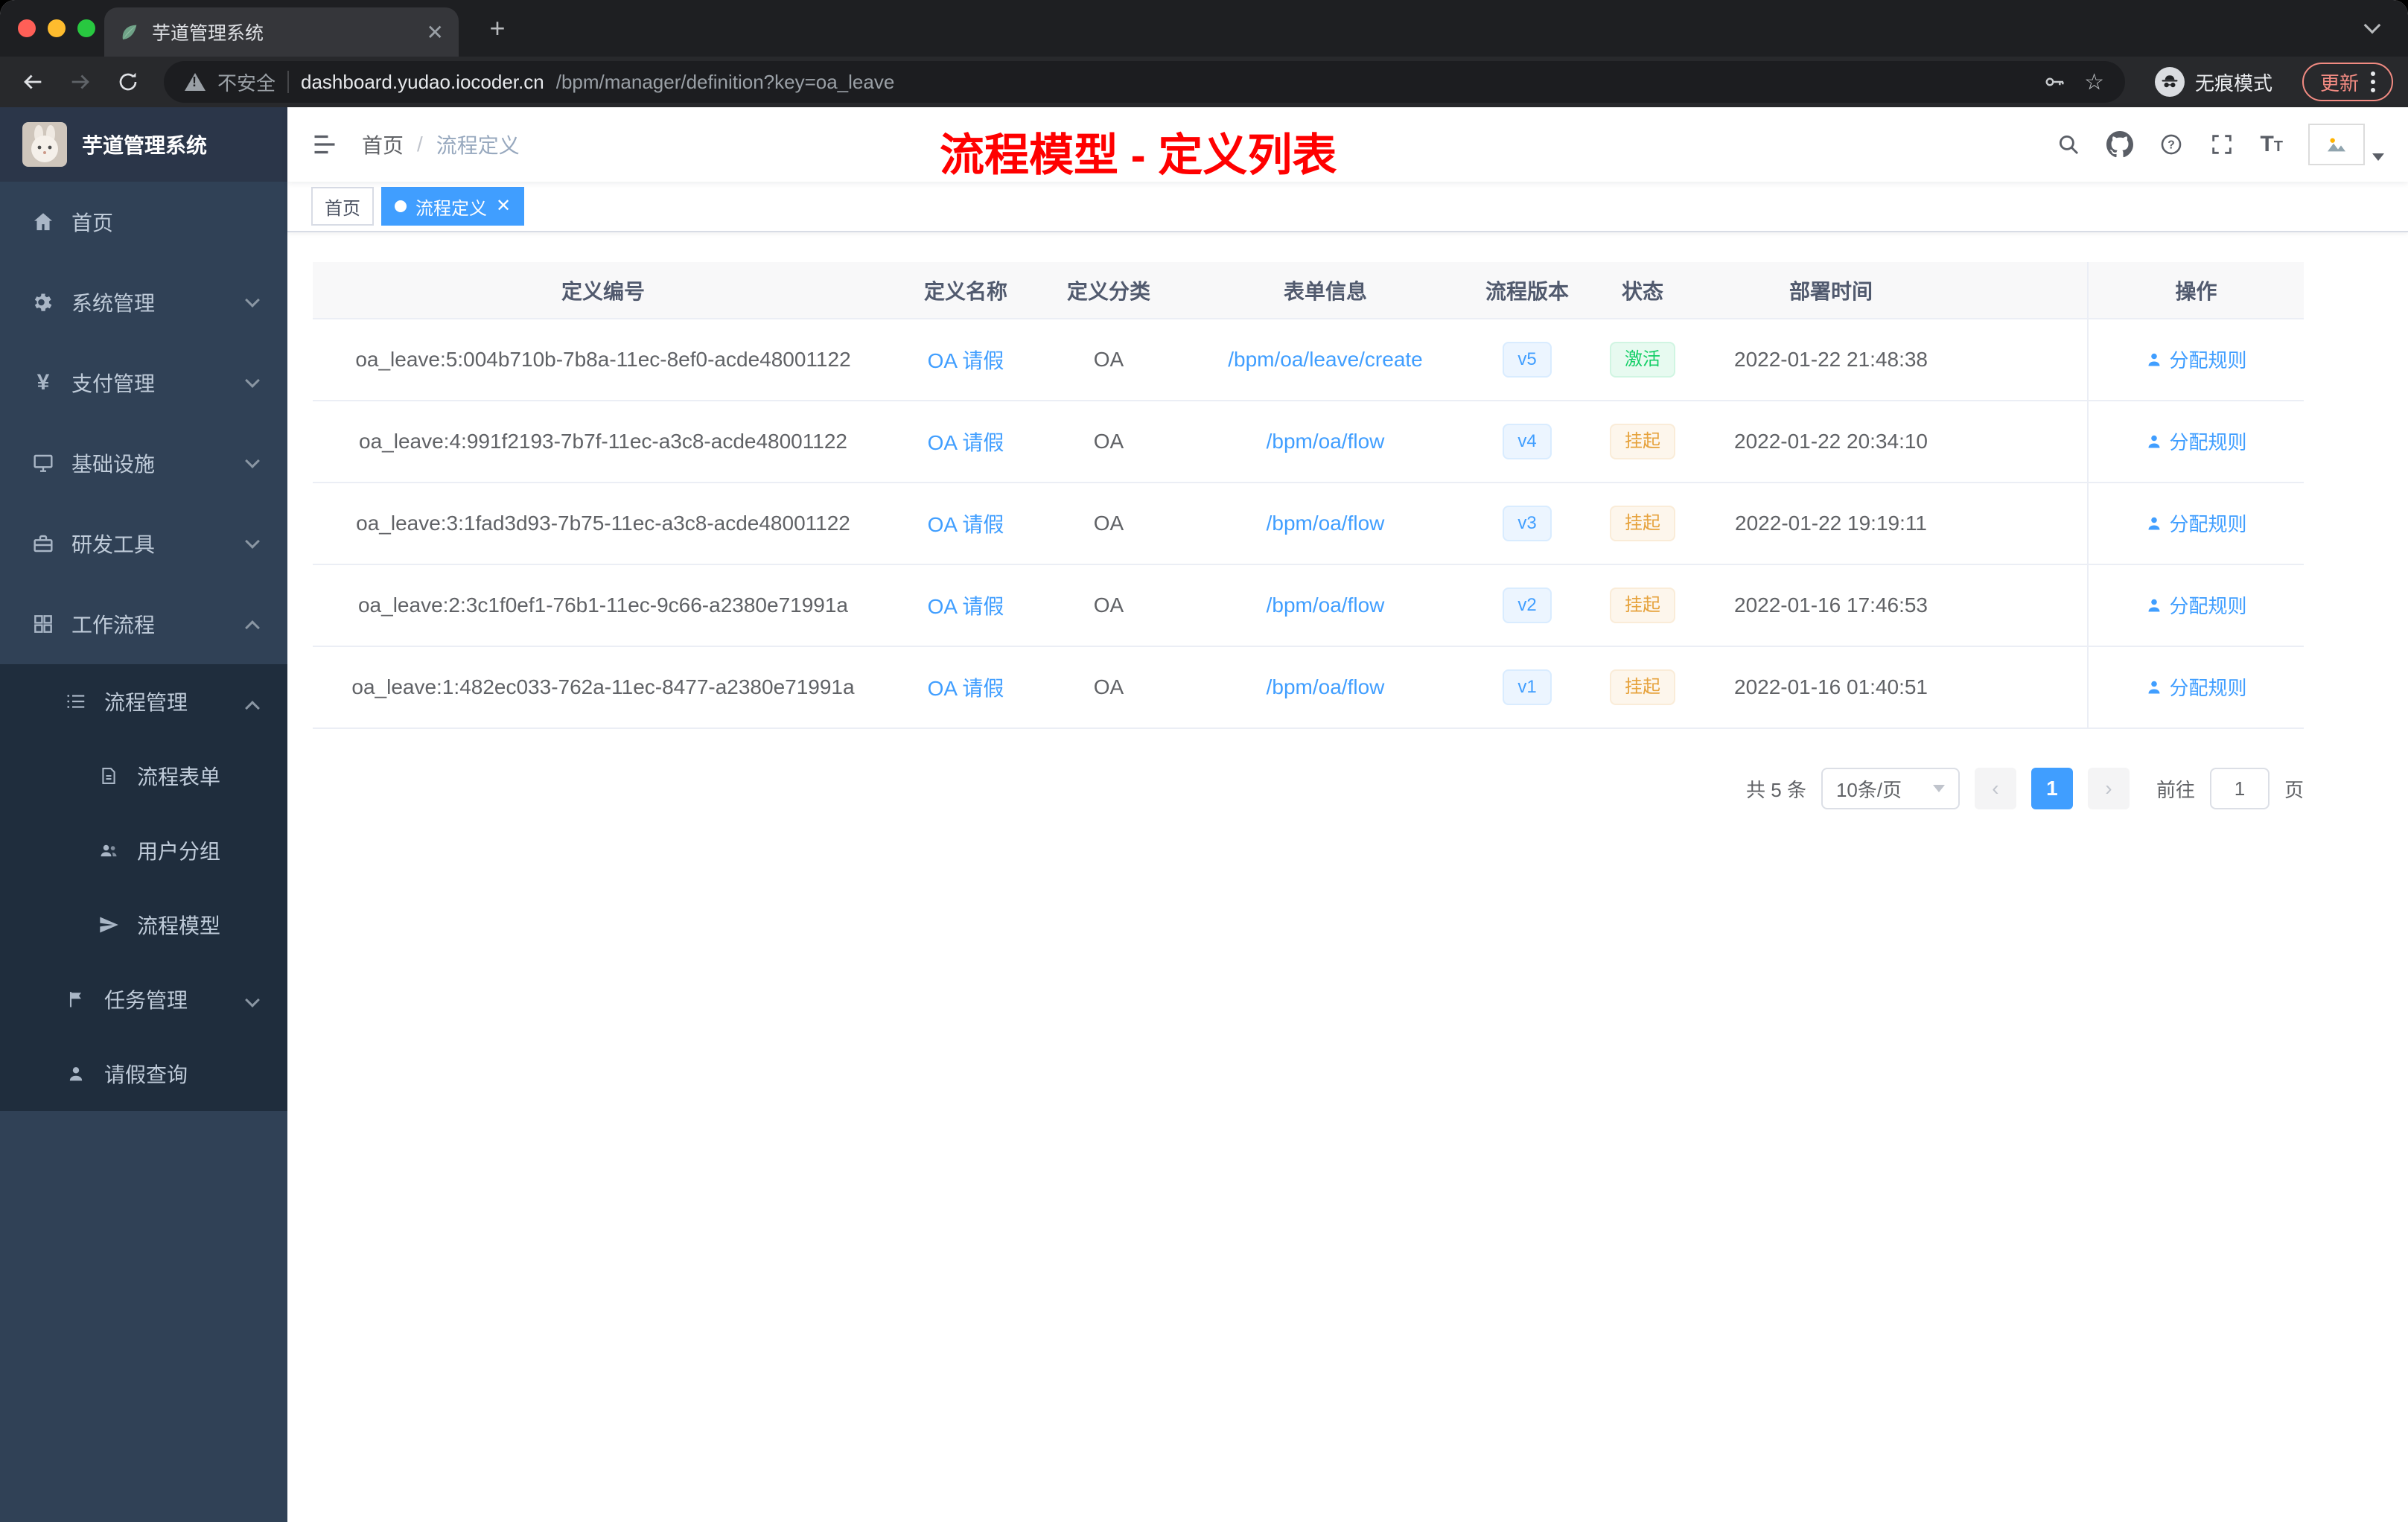 This screenshot has width=2408, height=1522. What do you see at coordinates (1325, 290) in the screenshot?
I see `col-form-info: 表单信息` at bounding box center [1325, 290].